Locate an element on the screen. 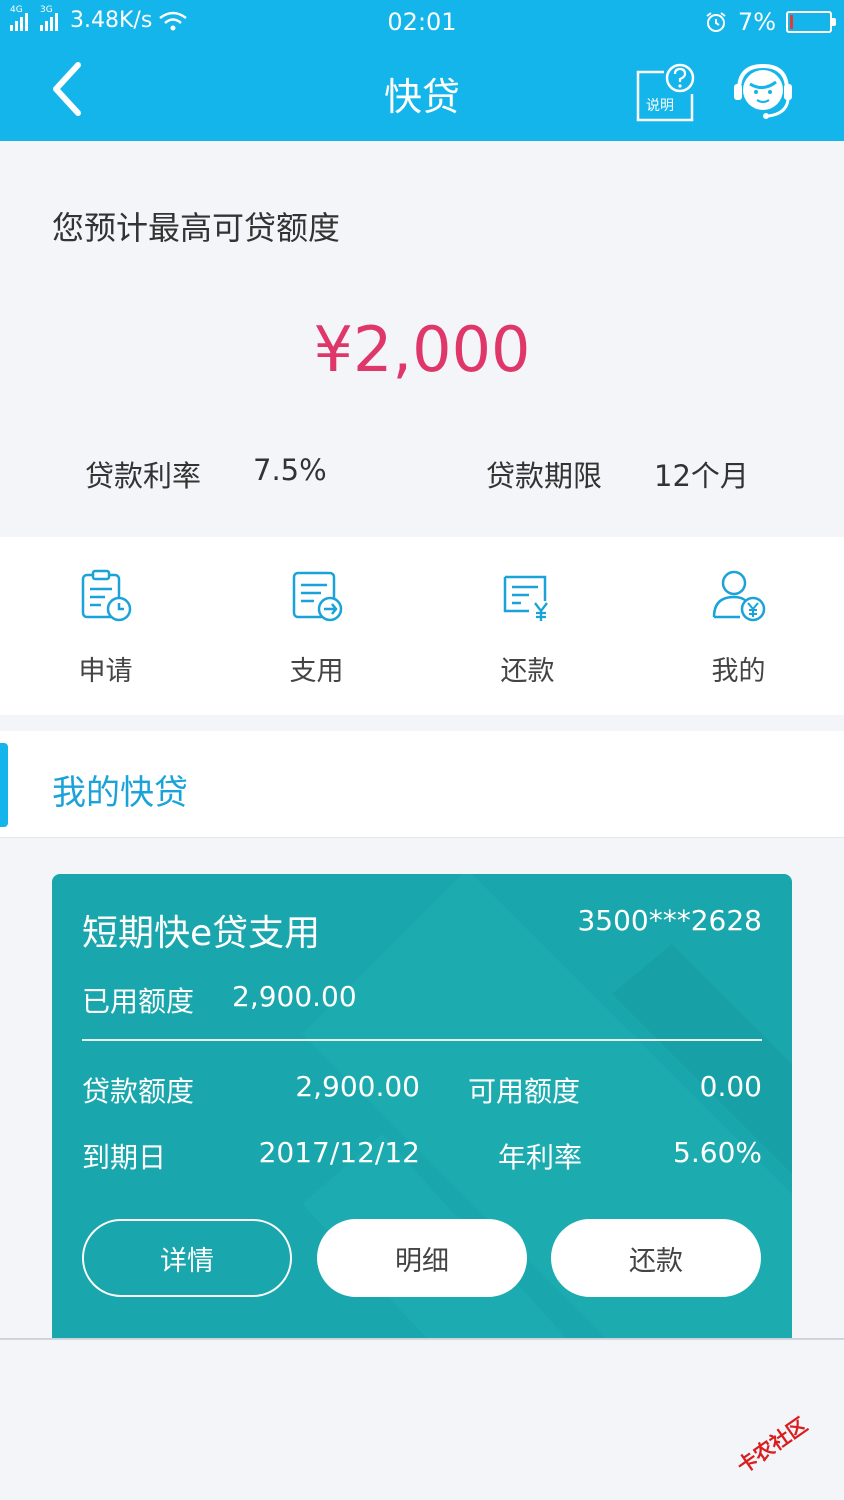  loan-rate-value: 7.5% is located at coordinates (290, 470).